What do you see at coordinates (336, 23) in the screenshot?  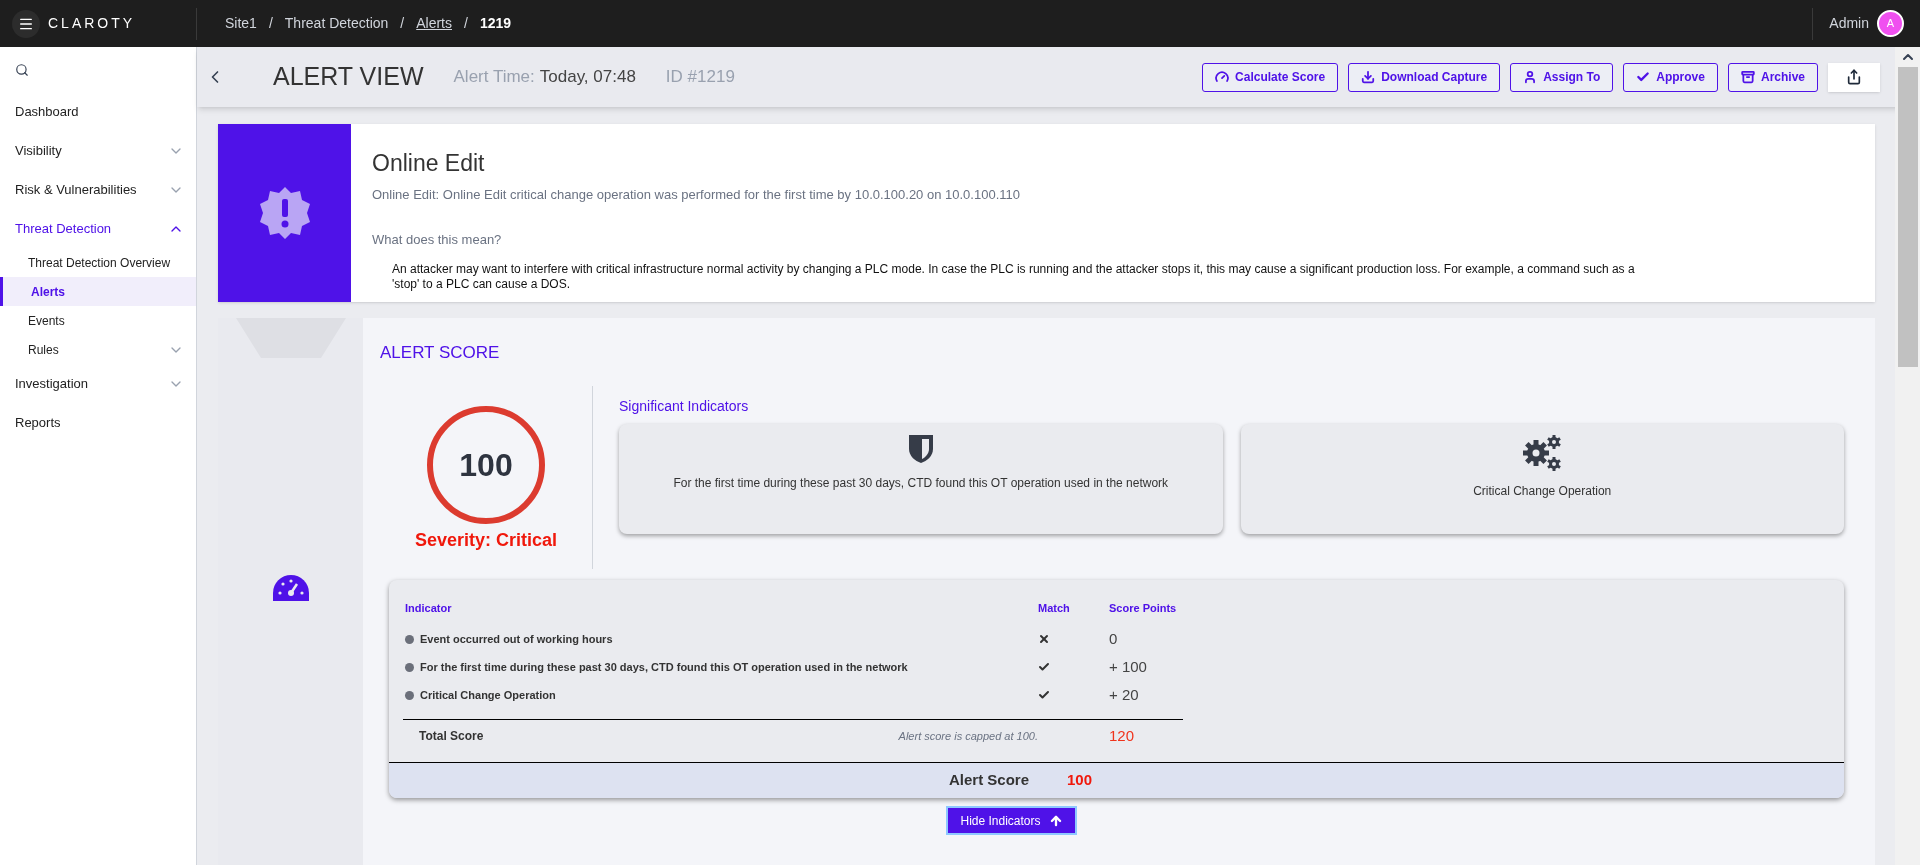 I see `breadcrumb-item: Threat Detection` at bounding box center [336, 23].